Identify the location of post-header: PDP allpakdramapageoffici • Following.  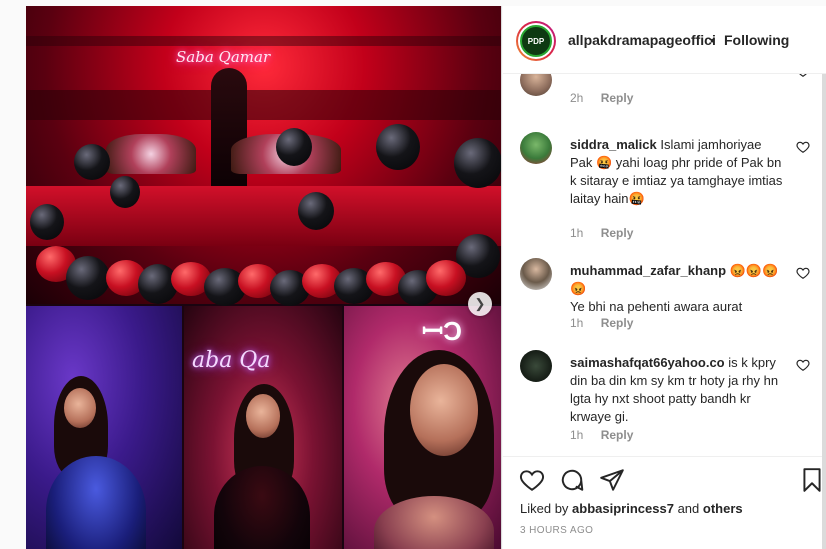
(664, 40).